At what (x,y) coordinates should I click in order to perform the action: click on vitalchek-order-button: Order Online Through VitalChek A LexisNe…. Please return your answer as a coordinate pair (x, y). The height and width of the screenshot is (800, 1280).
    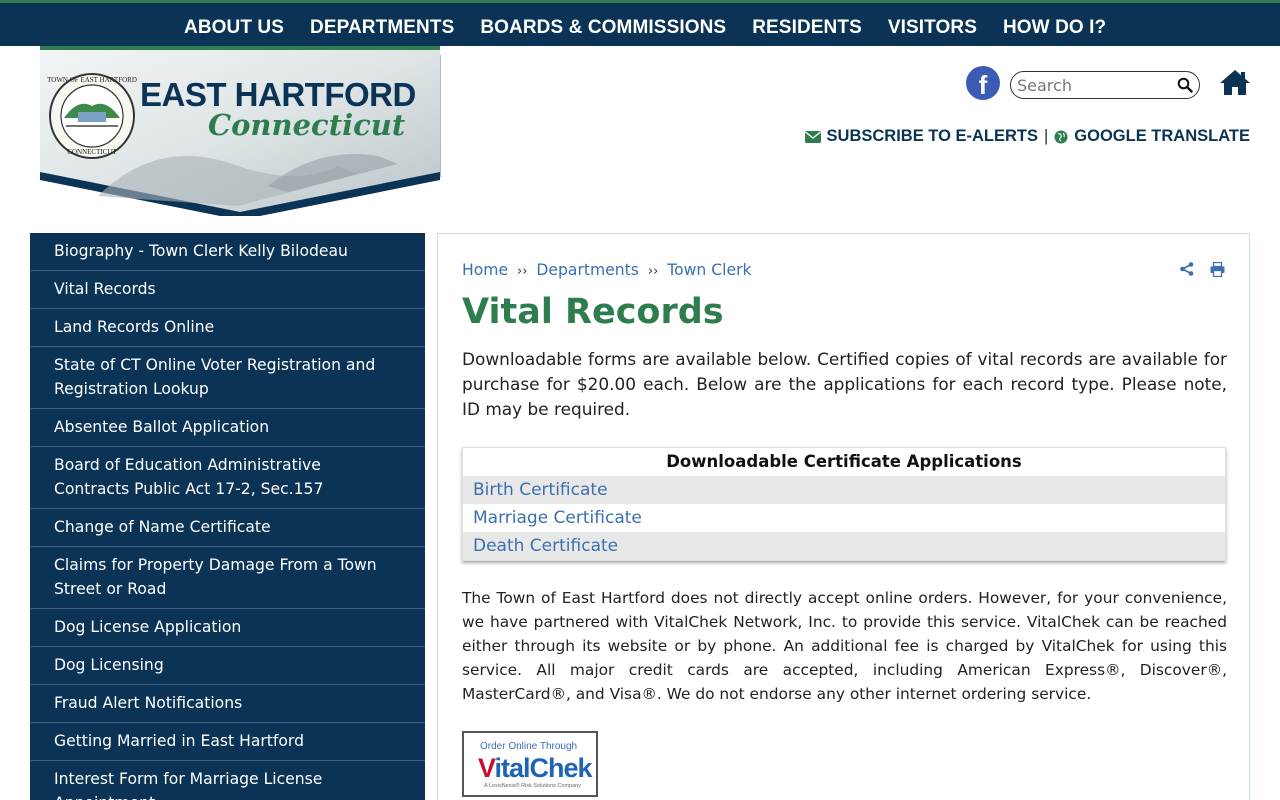
    Looking at the image, I should click on (530, 764).